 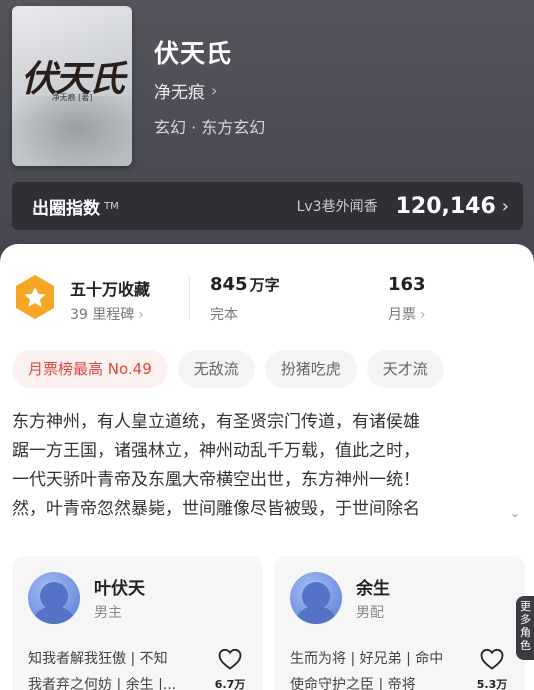 I want to click on synopsis-line: 踞一方王国，诸强林立，神州动乱千万载，值此之时，, so click(x=216, y=451).